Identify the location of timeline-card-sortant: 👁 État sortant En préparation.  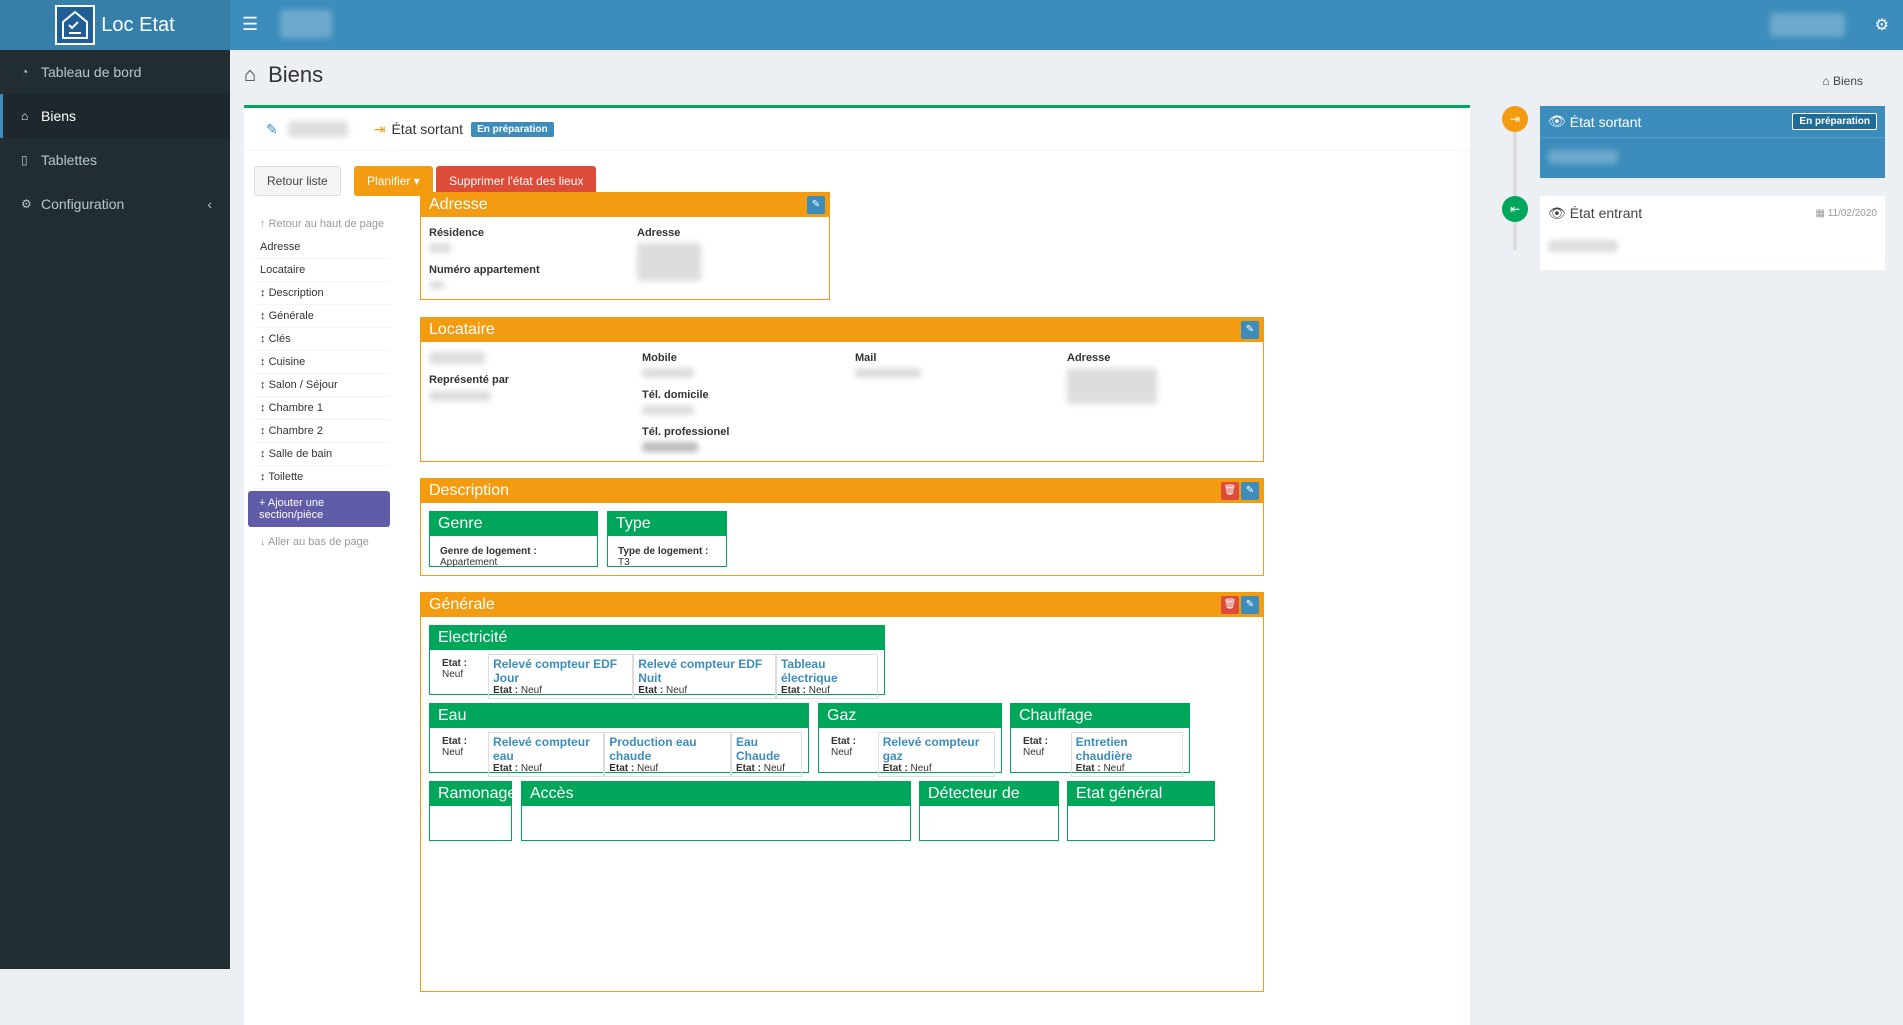
(1712, 142).